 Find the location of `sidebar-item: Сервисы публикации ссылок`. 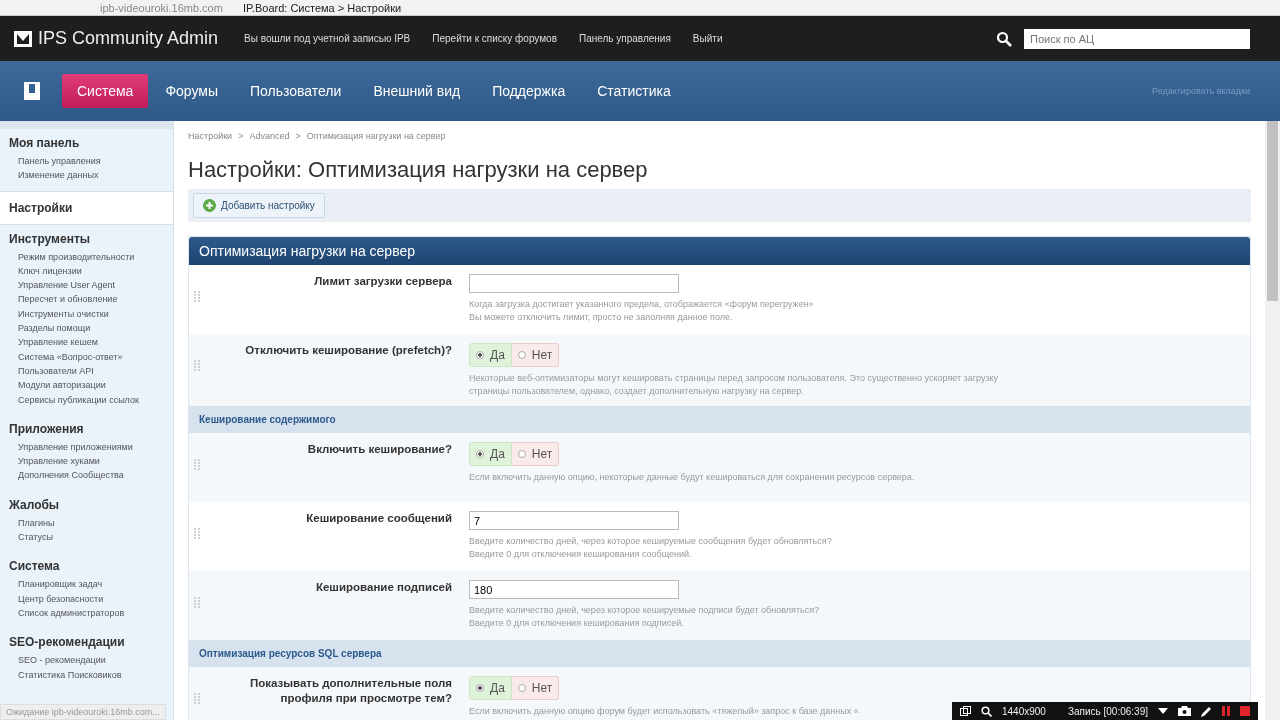

sidebar-item: Сервисы публикации ссылок is located at coordinates (86, 399).